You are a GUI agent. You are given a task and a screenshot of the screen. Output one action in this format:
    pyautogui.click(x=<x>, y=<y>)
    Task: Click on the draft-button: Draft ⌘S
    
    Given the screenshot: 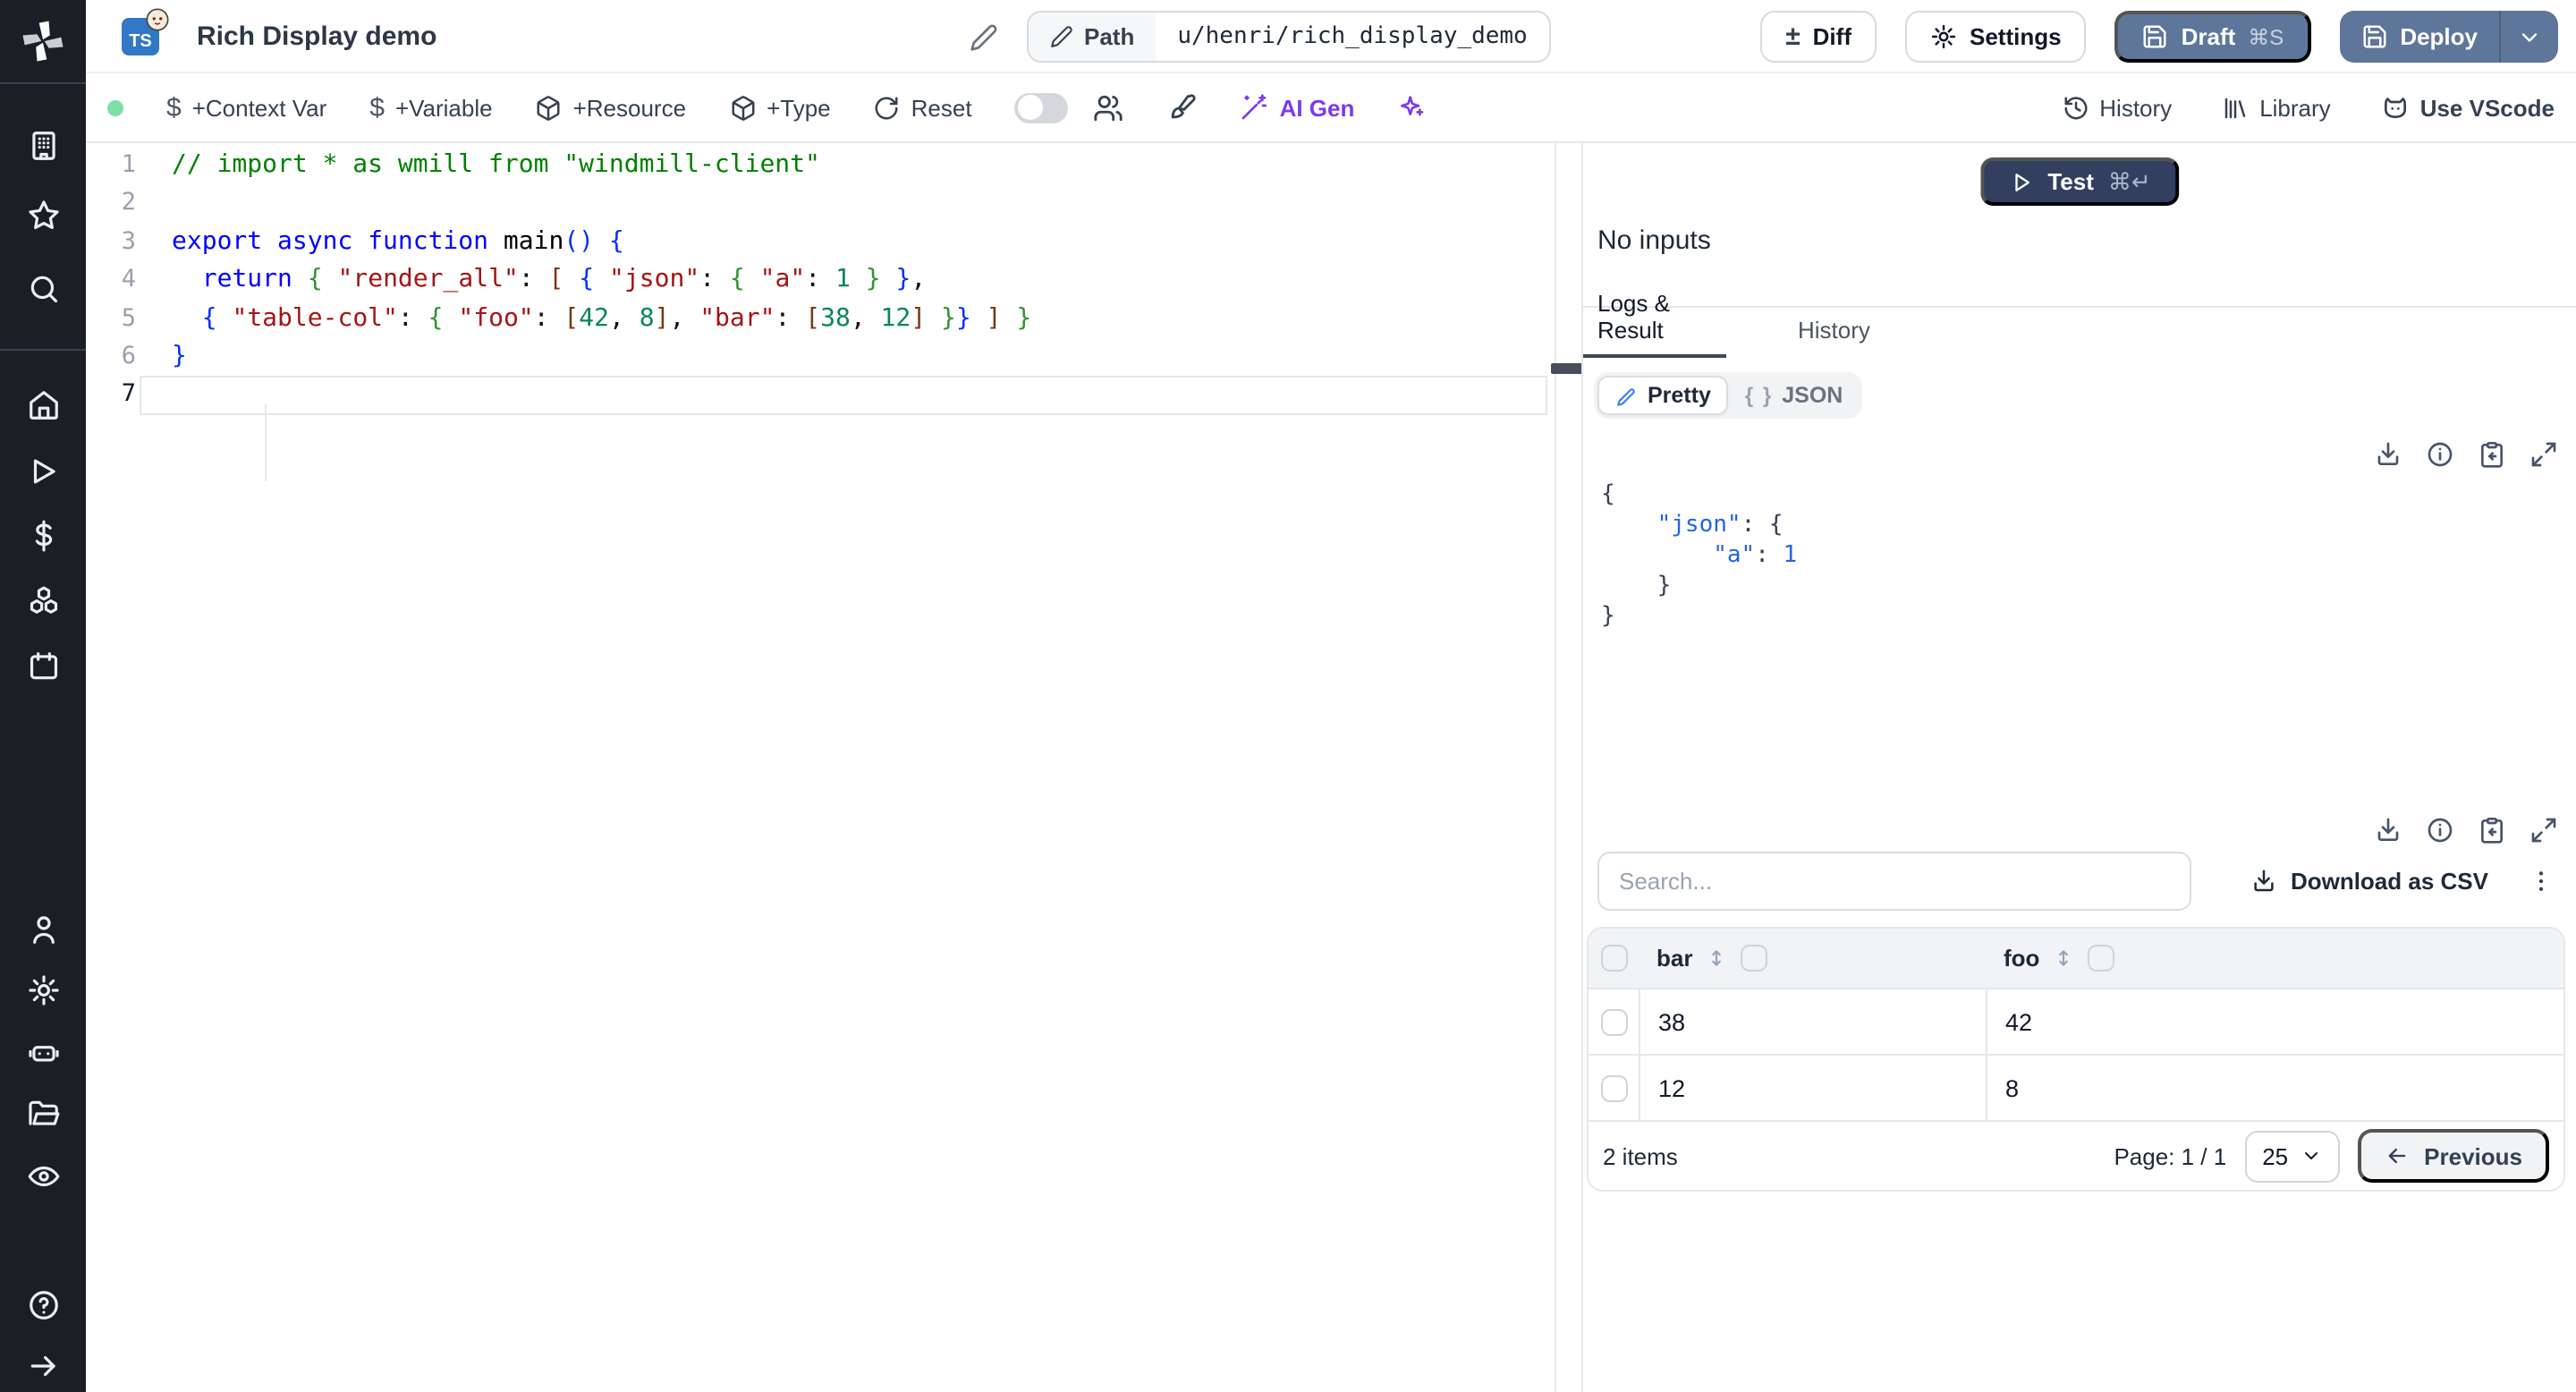 What is the action you would take?
    pyautogui.click(x=2212, y=37)
    